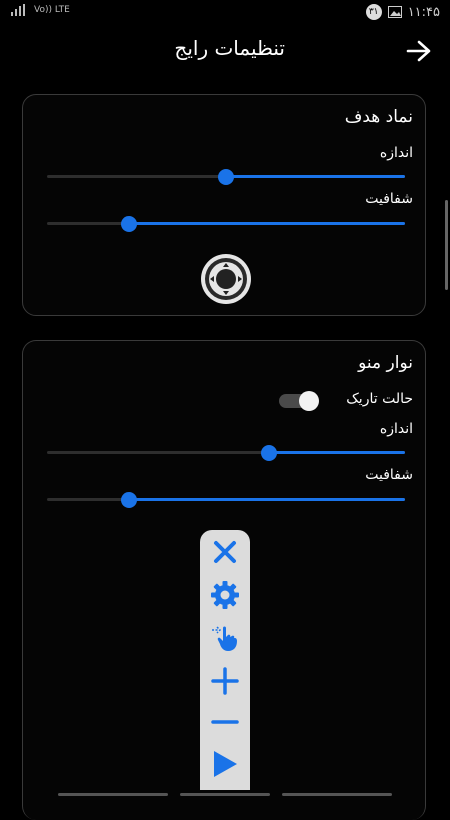 This screenshot has width=450, height=820. I want to click on menu-gesture-button, so click(225, 638).